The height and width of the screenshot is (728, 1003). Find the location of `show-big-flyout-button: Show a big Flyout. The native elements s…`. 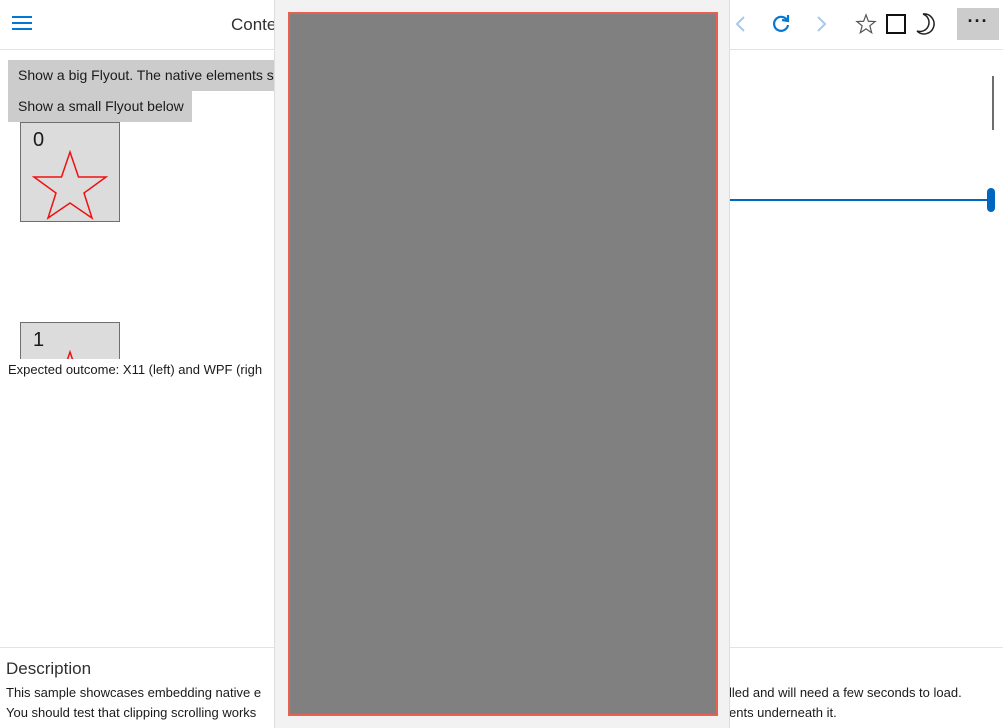

show-big-flyout-button: Show a big Flyout. The native elements s… is located at coordinates (158, 75).